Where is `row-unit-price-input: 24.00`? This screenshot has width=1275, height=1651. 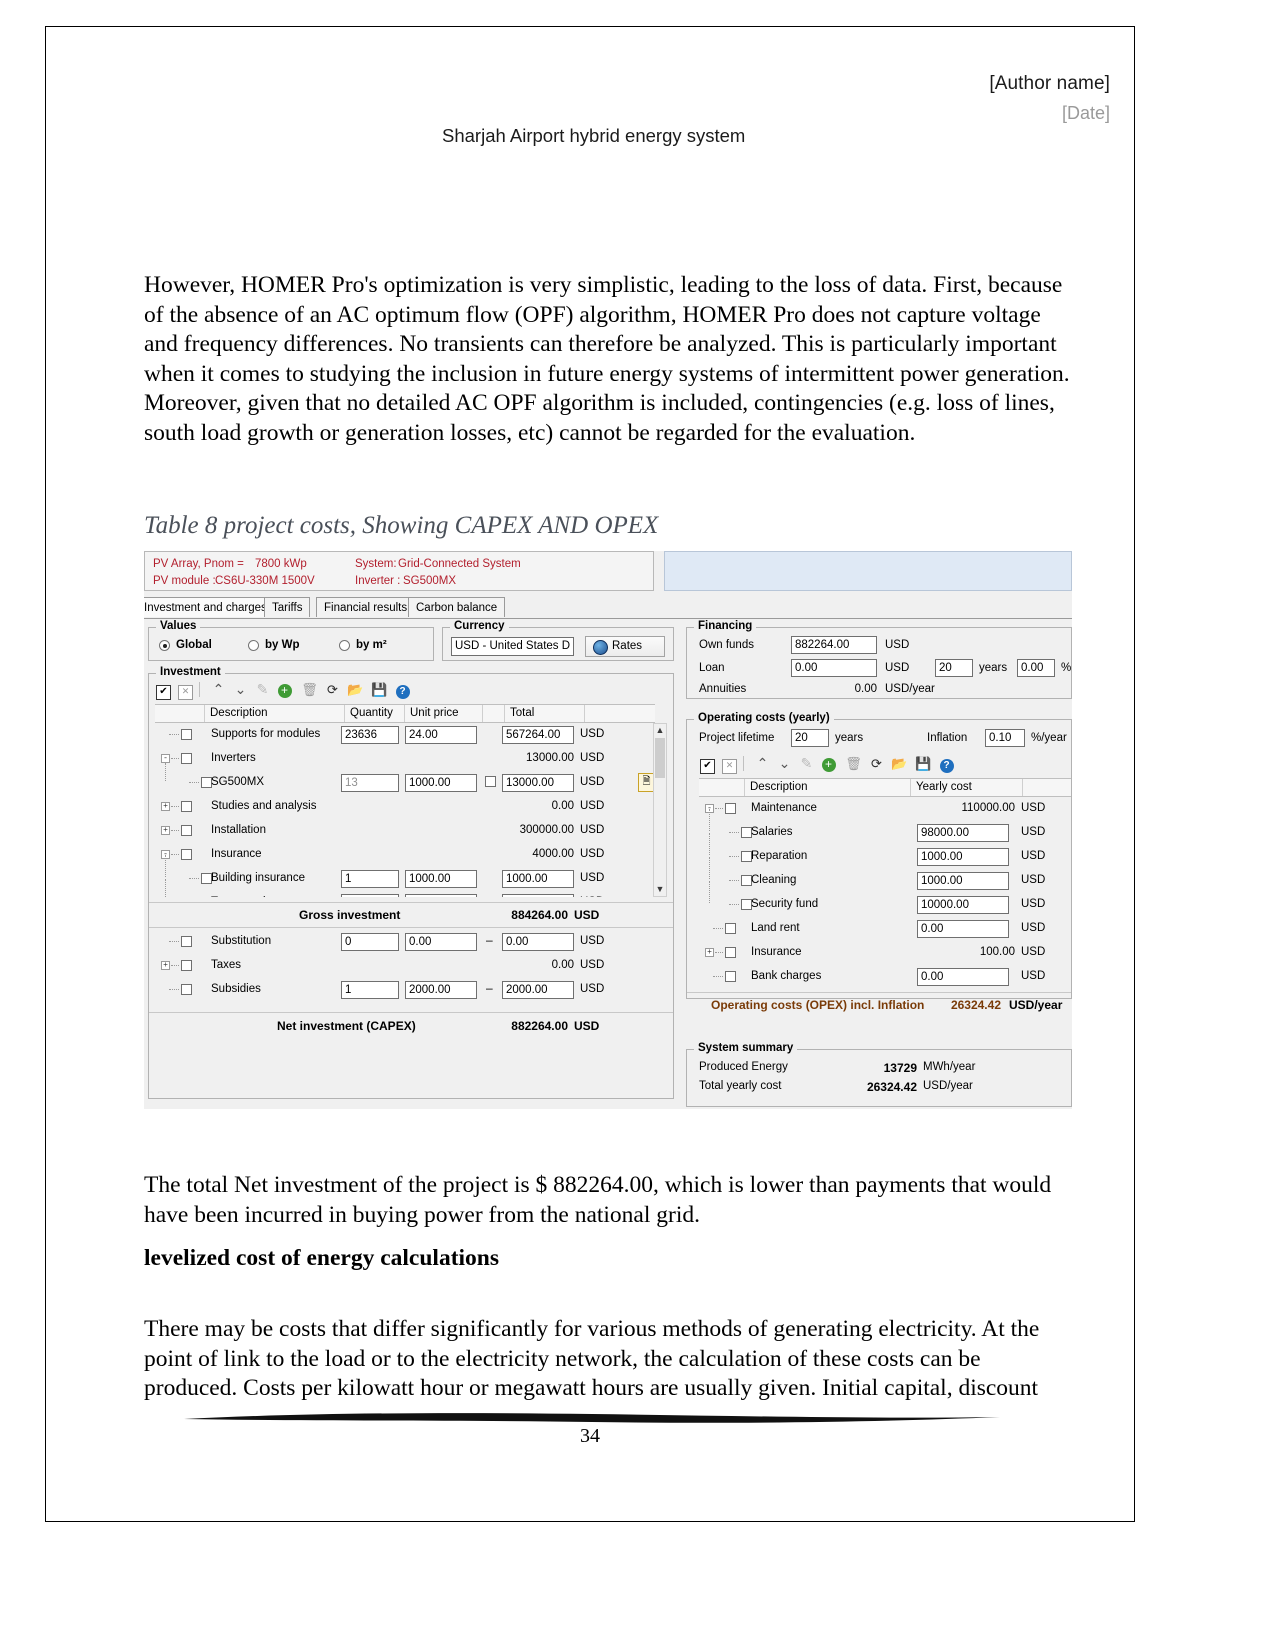
row-unit-price-input: 24.00 is located at coordinates (441, 735).